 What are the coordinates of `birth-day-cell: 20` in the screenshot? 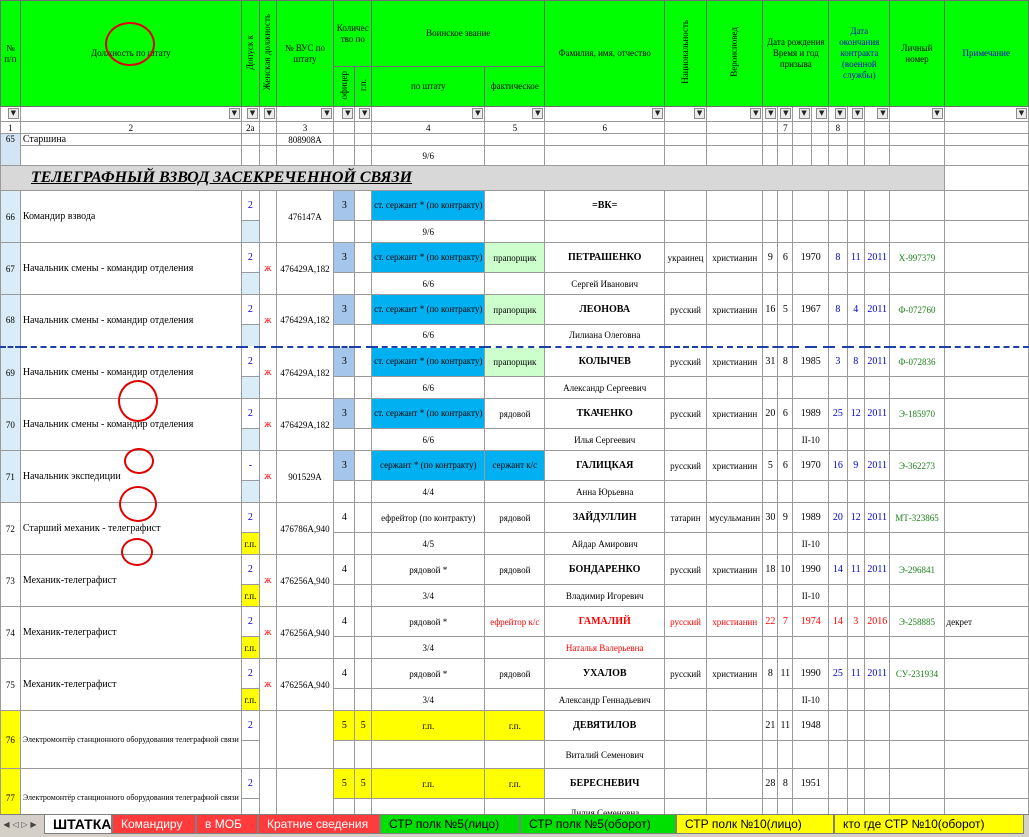 It's located at (770, 413).